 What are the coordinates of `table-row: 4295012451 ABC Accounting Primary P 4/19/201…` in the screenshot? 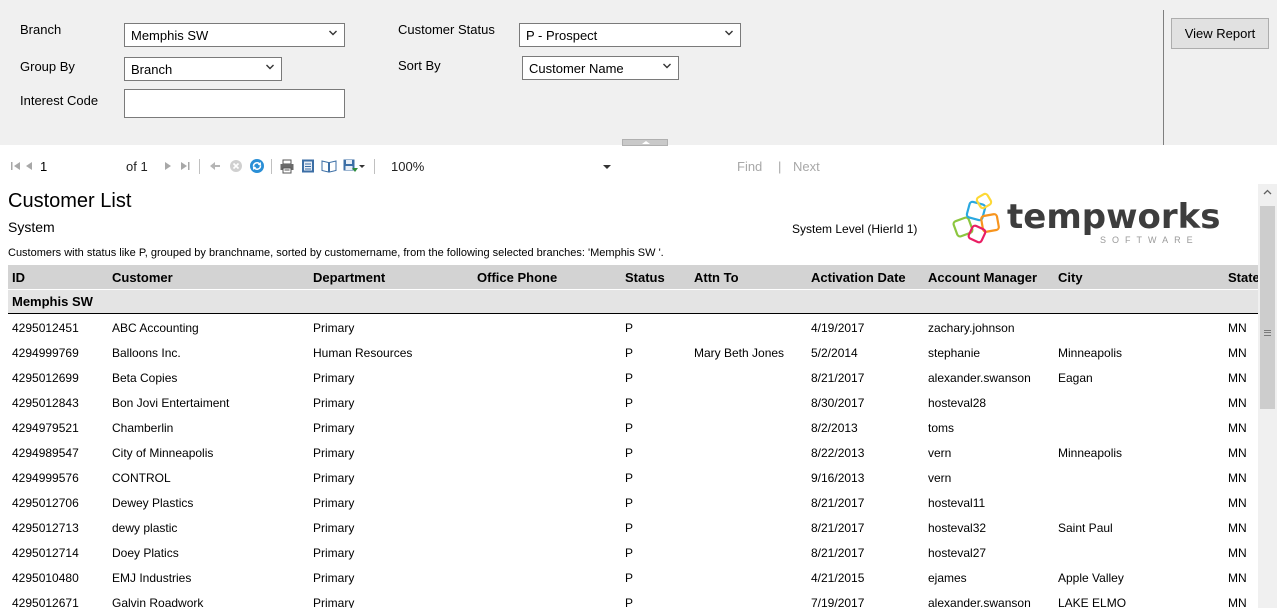 It's located at (633, 327).